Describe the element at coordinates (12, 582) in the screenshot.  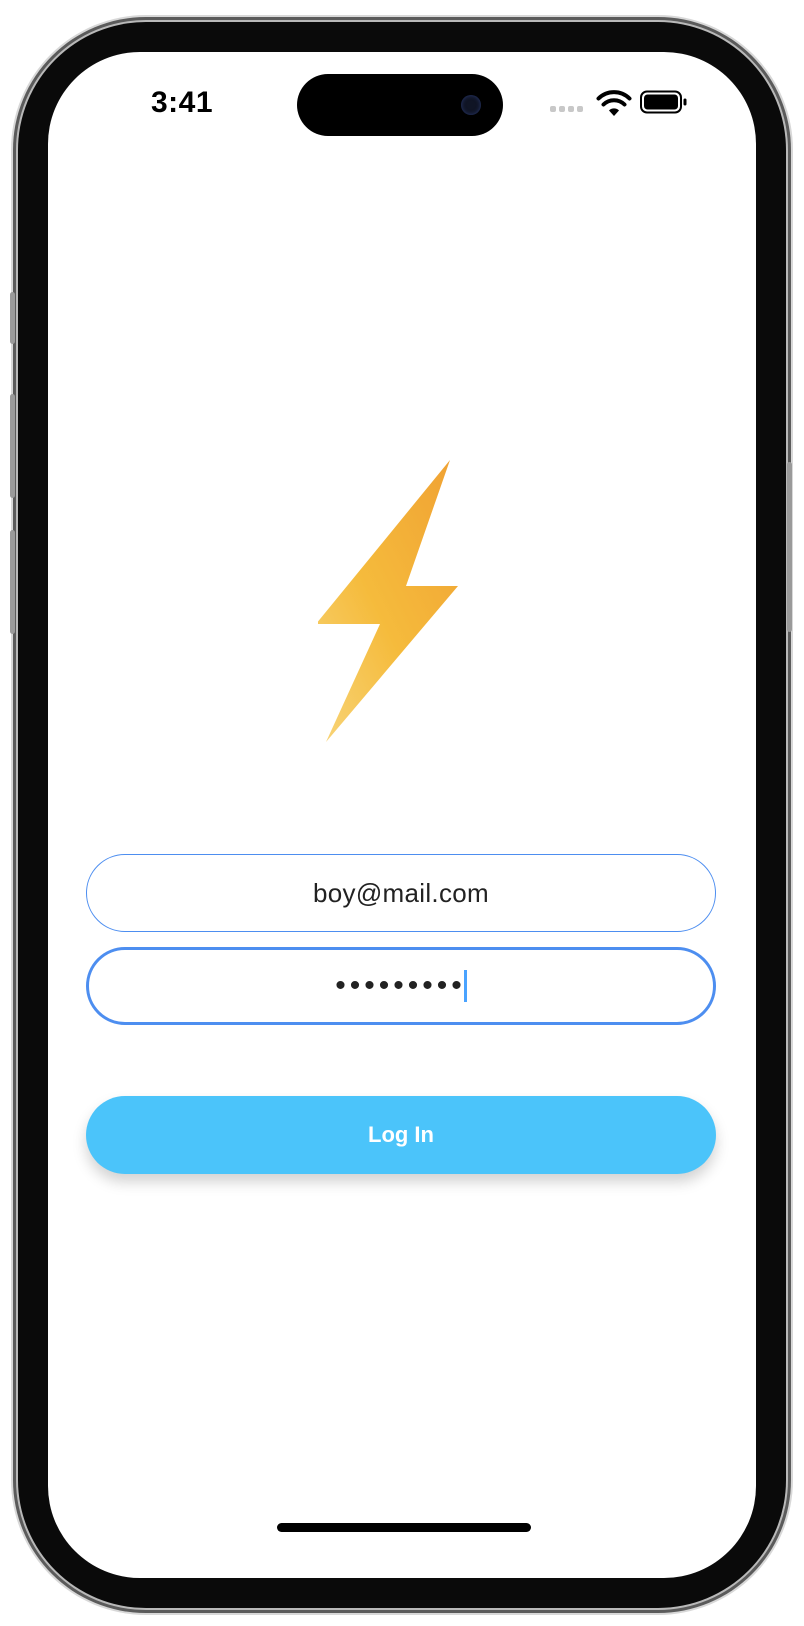
I see `volume-down-button` at that location.